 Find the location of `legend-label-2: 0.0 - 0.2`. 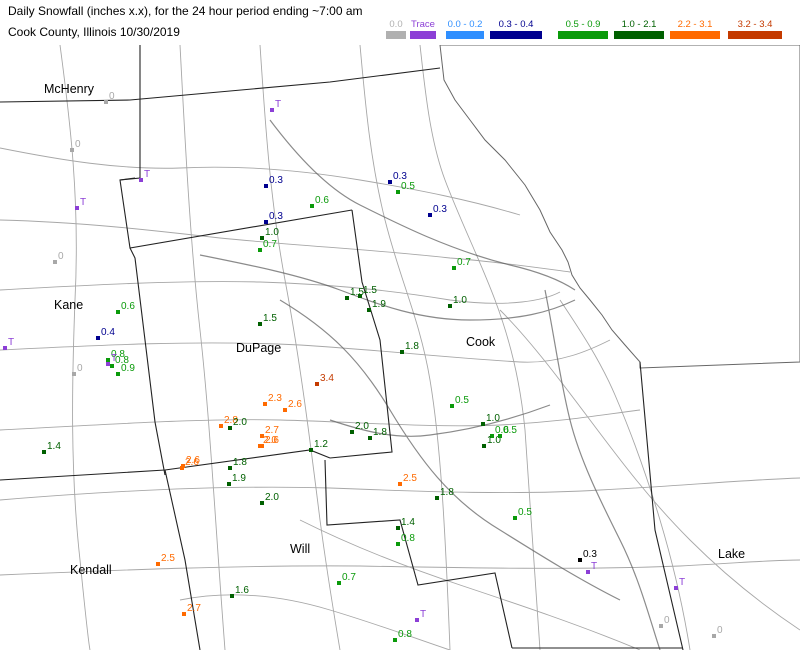

legend-label-2: 0.0 - 0.2 is located at coordinates (465, 24).